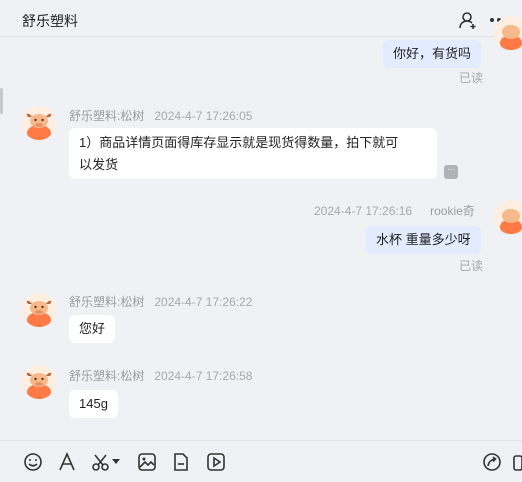 The image size is (522, 482). I want to click on chat-title: 舒乐塑料, so click(50, 21).